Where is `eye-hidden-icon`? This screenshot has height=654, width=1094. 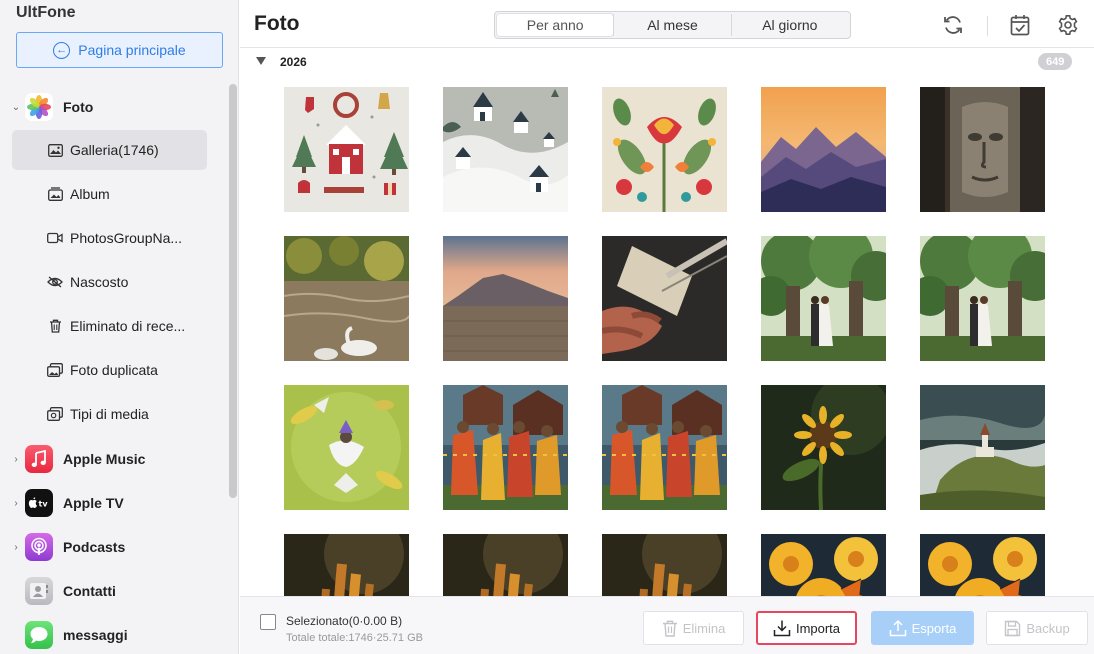
eye-hidden-icon is located at coordinates (55, 282).